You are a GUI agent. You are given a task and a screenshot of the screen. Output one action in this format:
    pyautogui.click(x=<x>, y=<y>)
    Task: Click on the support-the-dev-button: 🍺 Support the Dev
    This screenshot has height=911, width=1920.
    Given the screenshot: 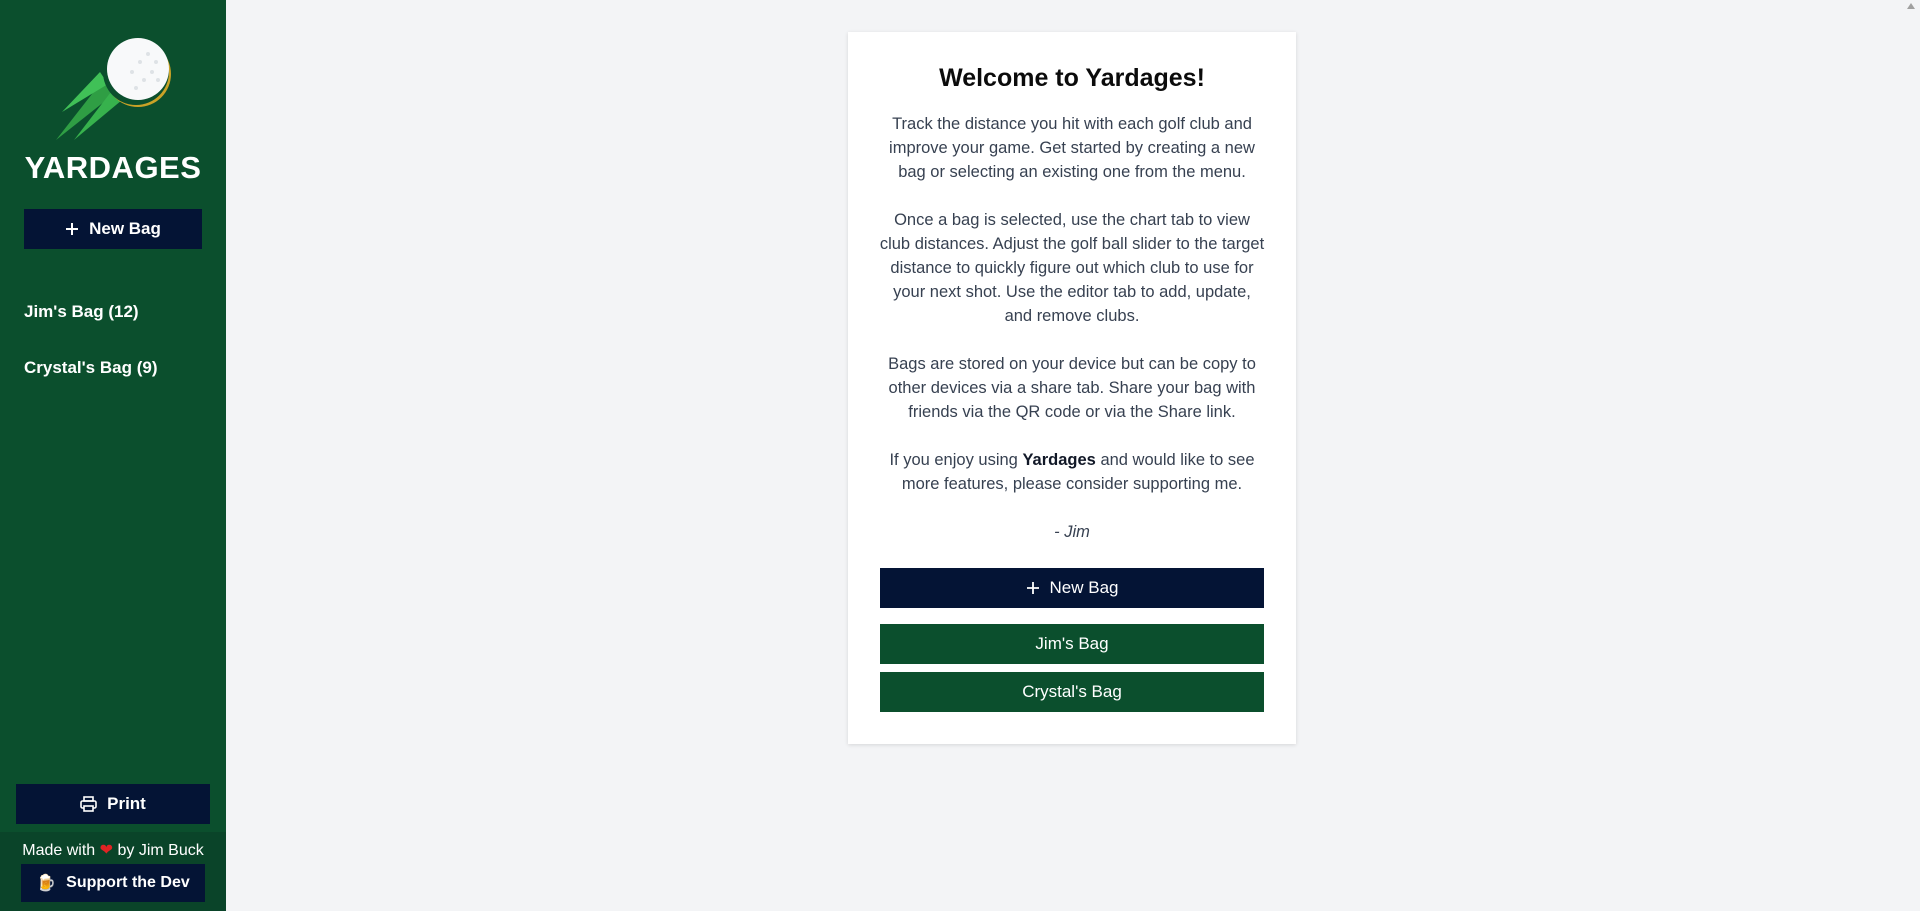 What is the action you would take?
    pyautogui.click(x=113, y=883)
    